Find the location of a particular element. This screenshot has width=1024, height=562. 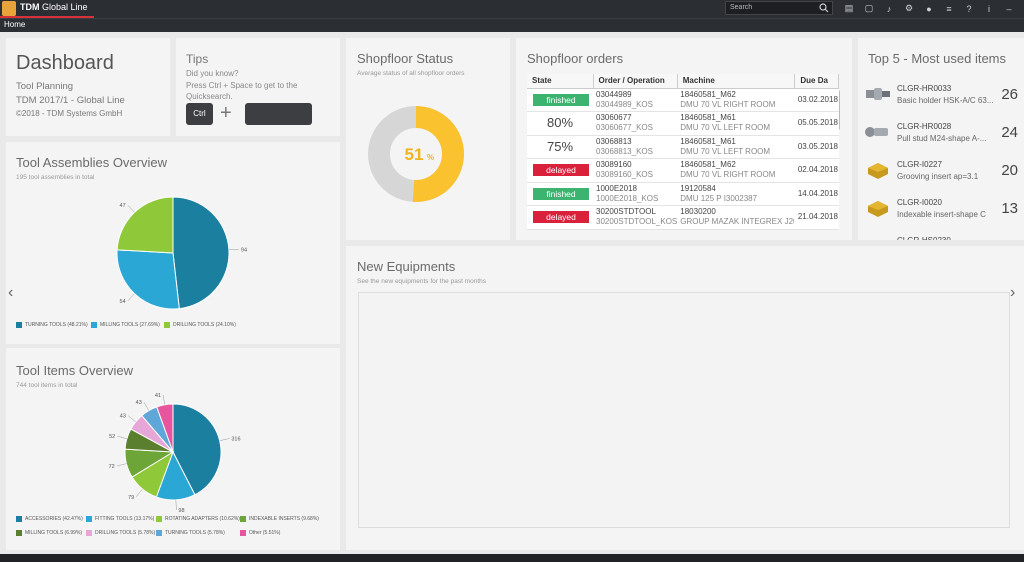

key-ctrl: Ctrl is located at coordinates (199, 114).